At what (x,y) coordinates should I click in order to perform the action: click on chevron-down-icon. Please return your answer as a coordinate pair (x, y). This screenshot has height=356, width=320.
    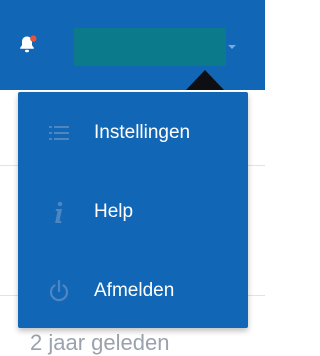
    Looking at the image, I should click on (232, 46).